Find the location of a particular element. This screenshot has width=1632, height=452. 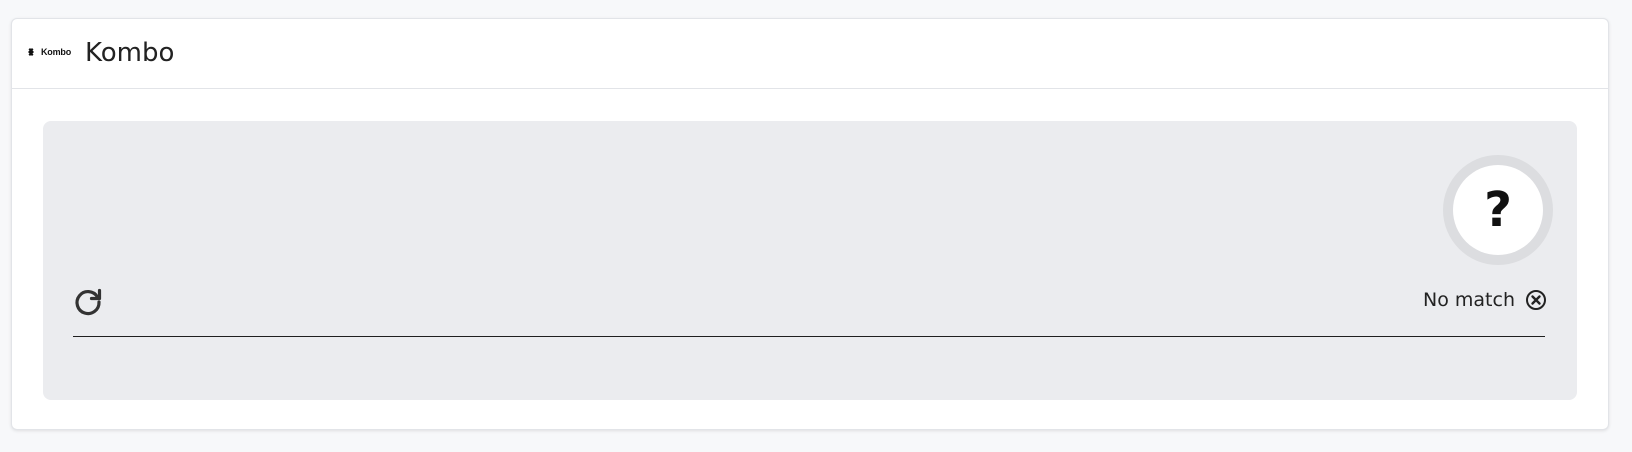

status-text: No match is located at coordinates (1469, 300).